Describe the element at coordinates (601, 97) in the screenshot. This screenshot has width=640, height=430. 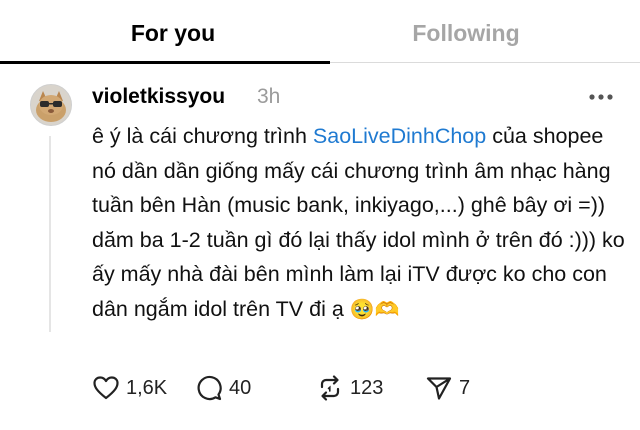
I see `more-horizontal-icon` at that location.